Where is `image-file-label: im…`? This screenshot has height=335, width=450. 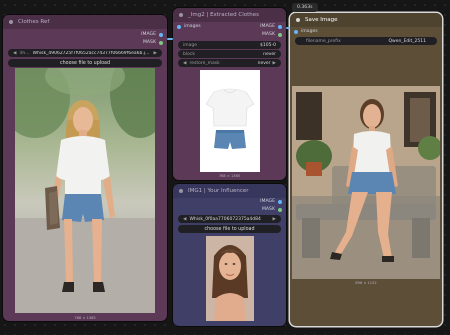
image-file-label: im… is located at coordinates (24, 53).